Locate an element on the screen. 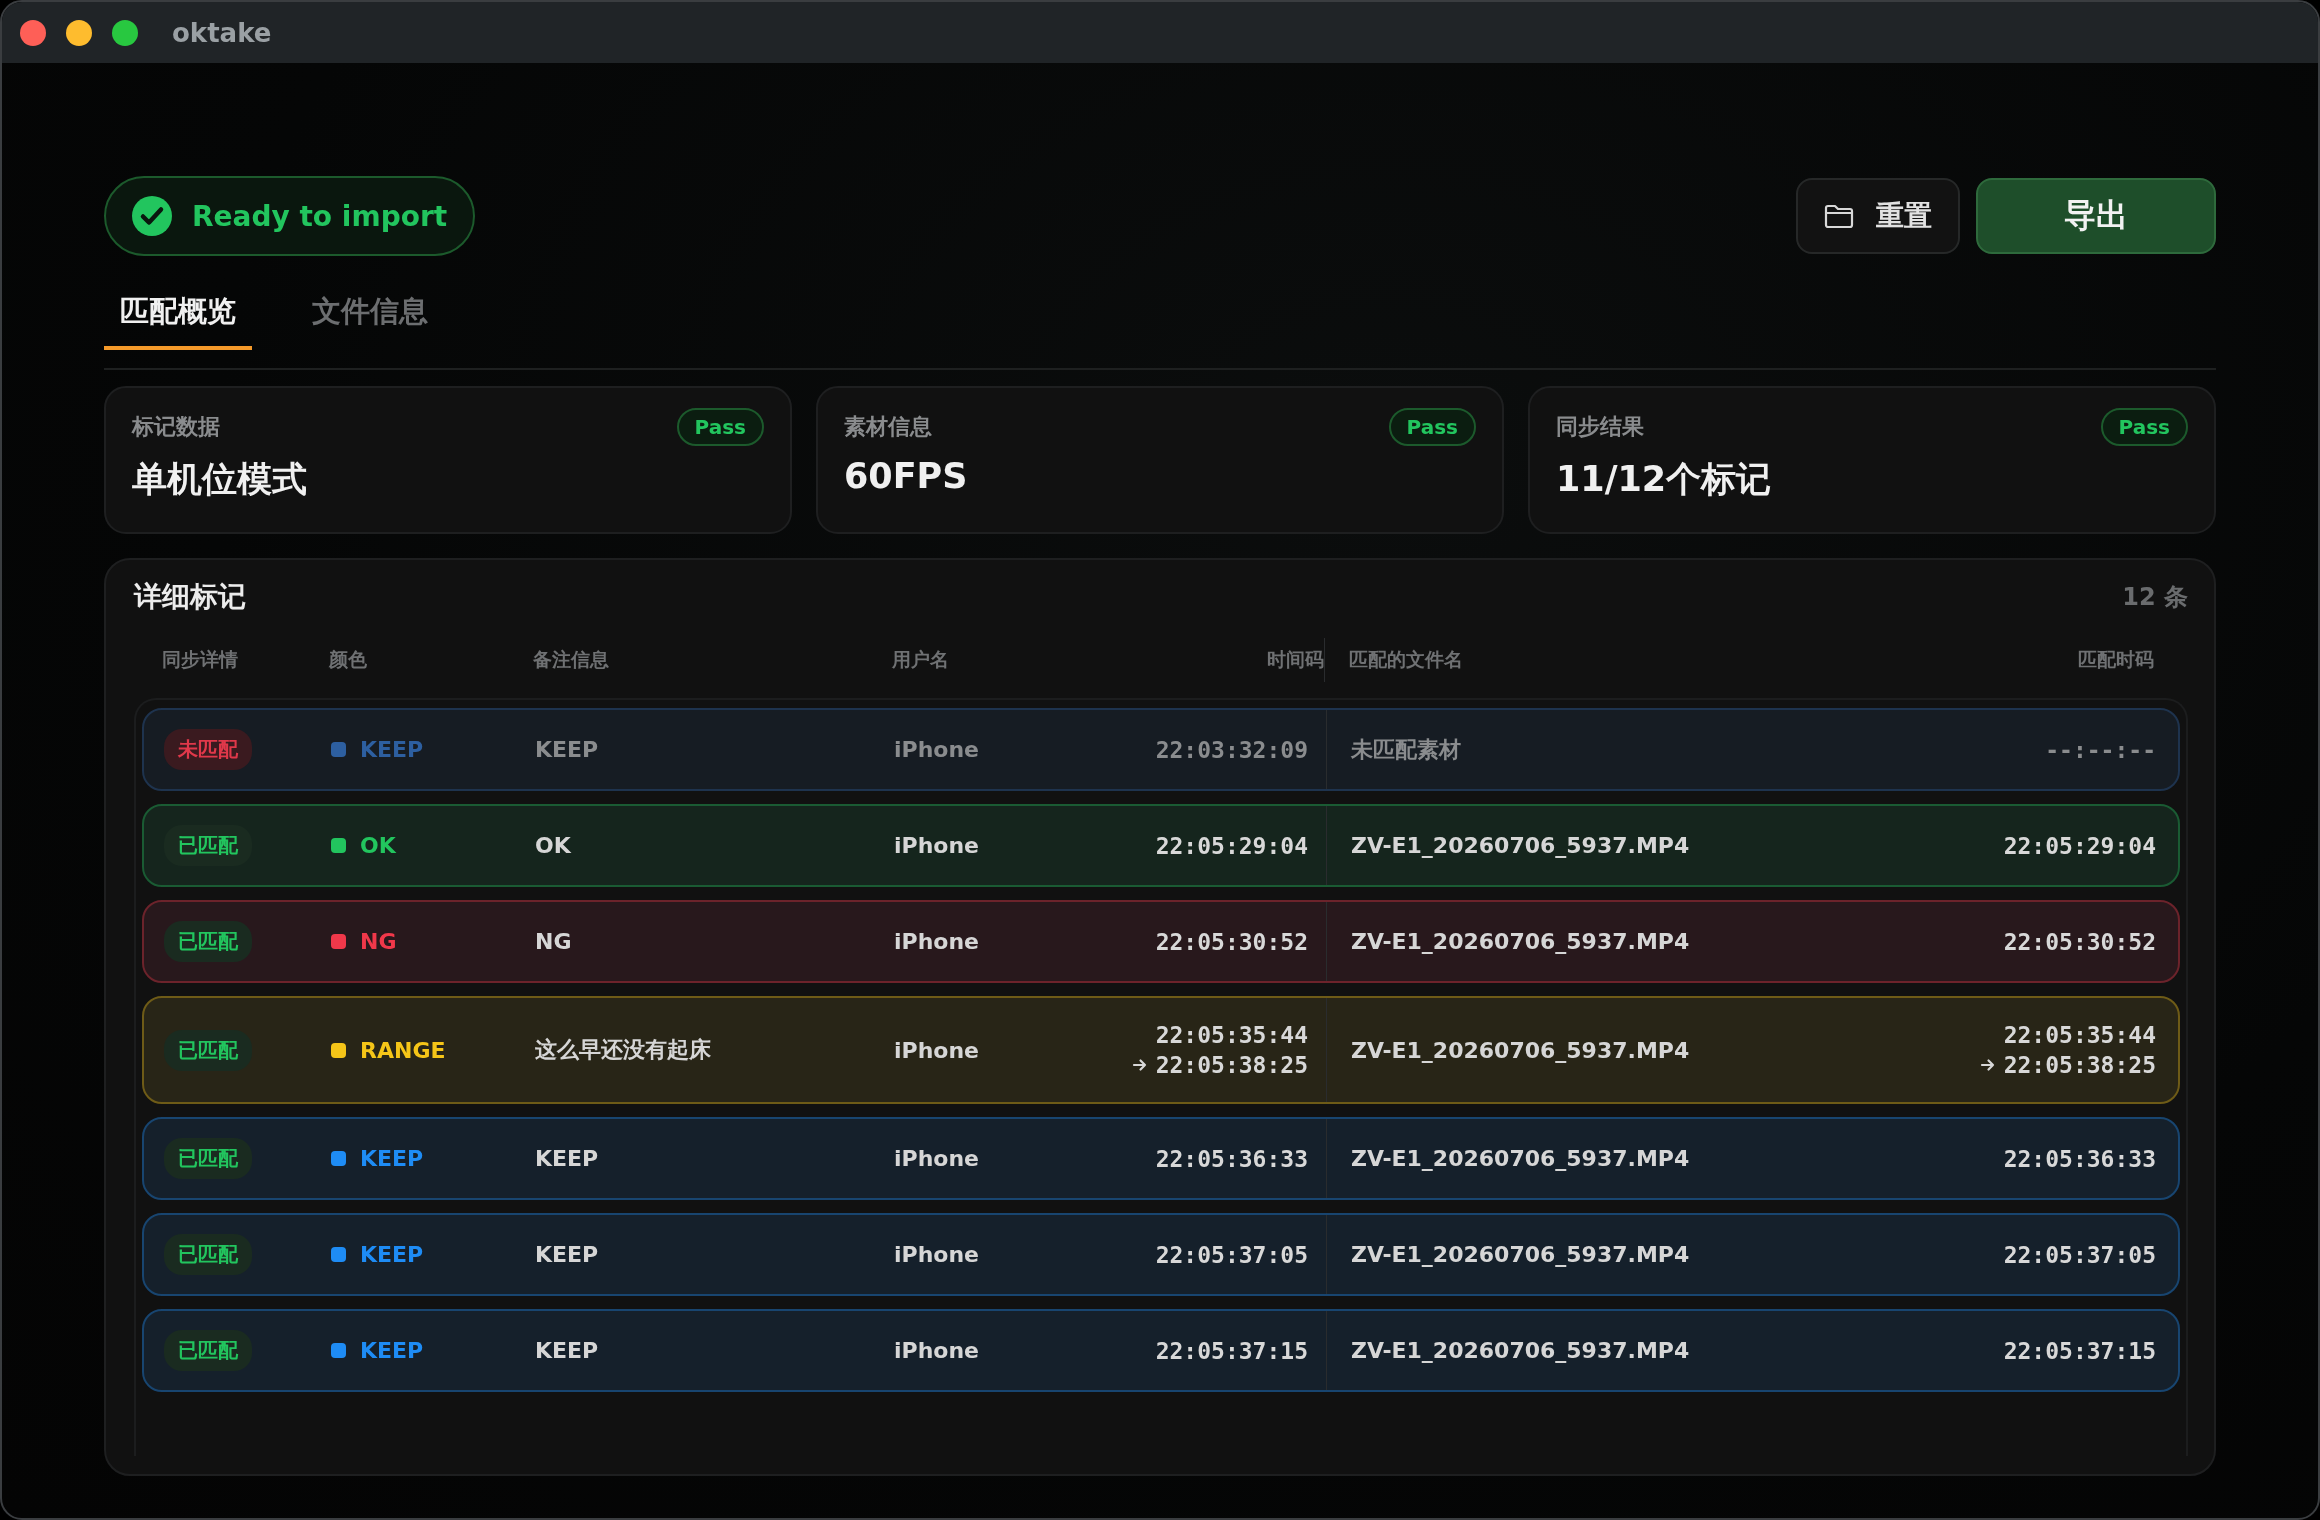  card-value: 单机位模式 is located at coordinates (220, 479).